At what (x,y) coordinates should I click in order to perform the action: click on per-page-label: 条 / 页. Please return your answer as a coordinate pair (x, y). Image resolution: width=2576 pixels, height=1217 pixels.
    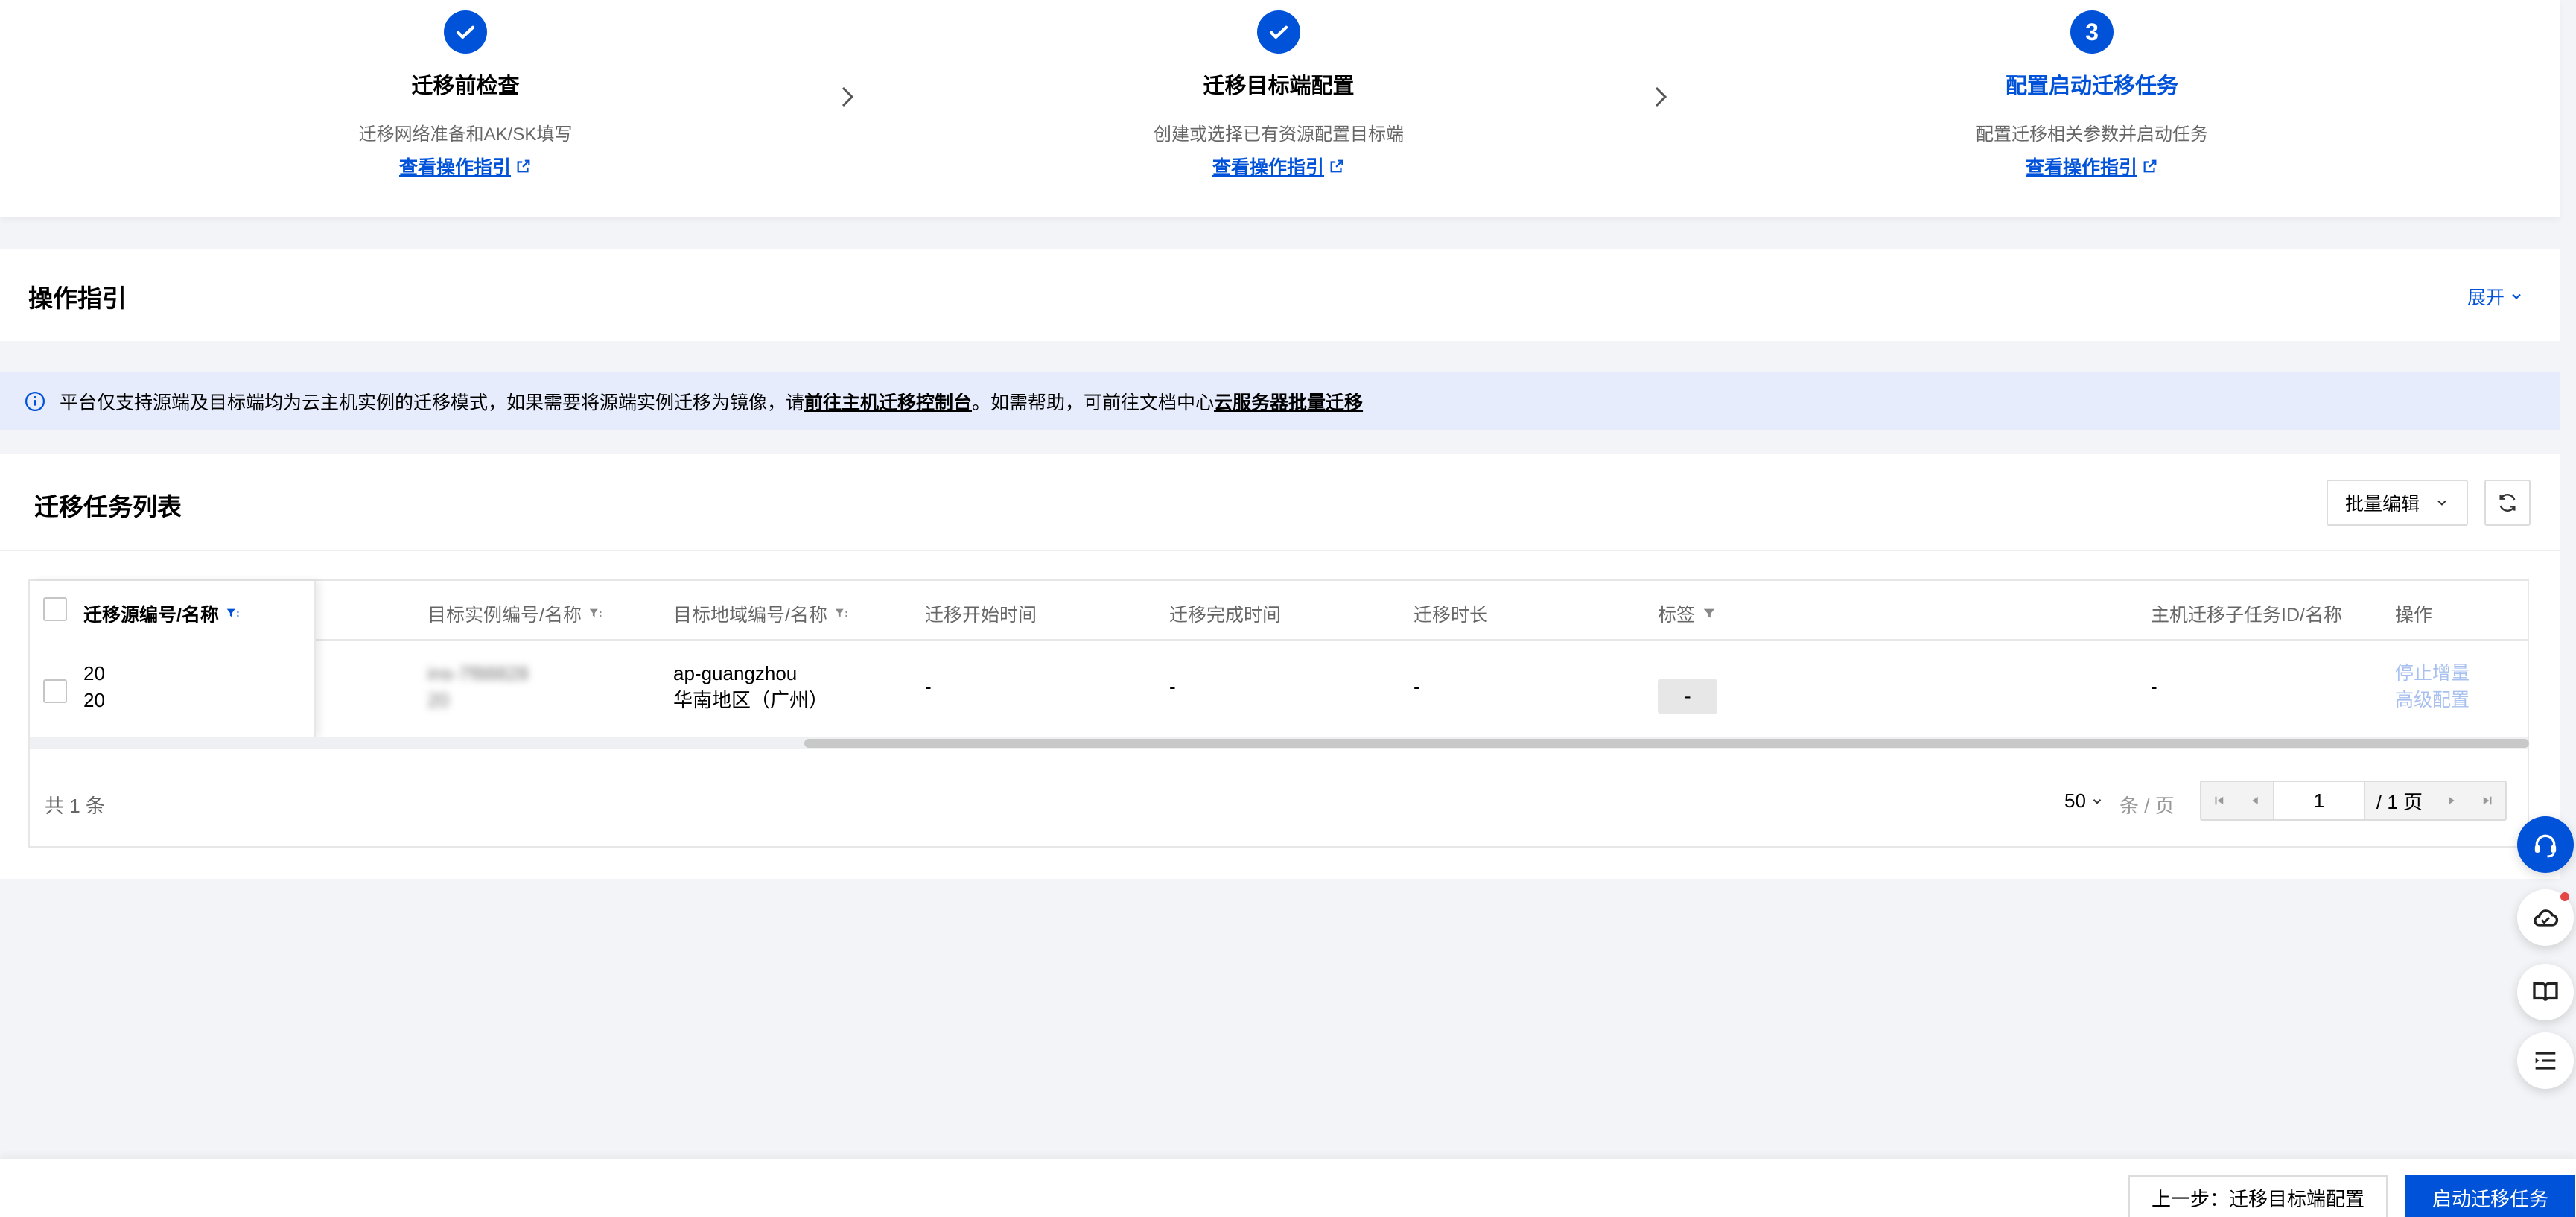
    Looking at the image, I should click on (2147, 806).